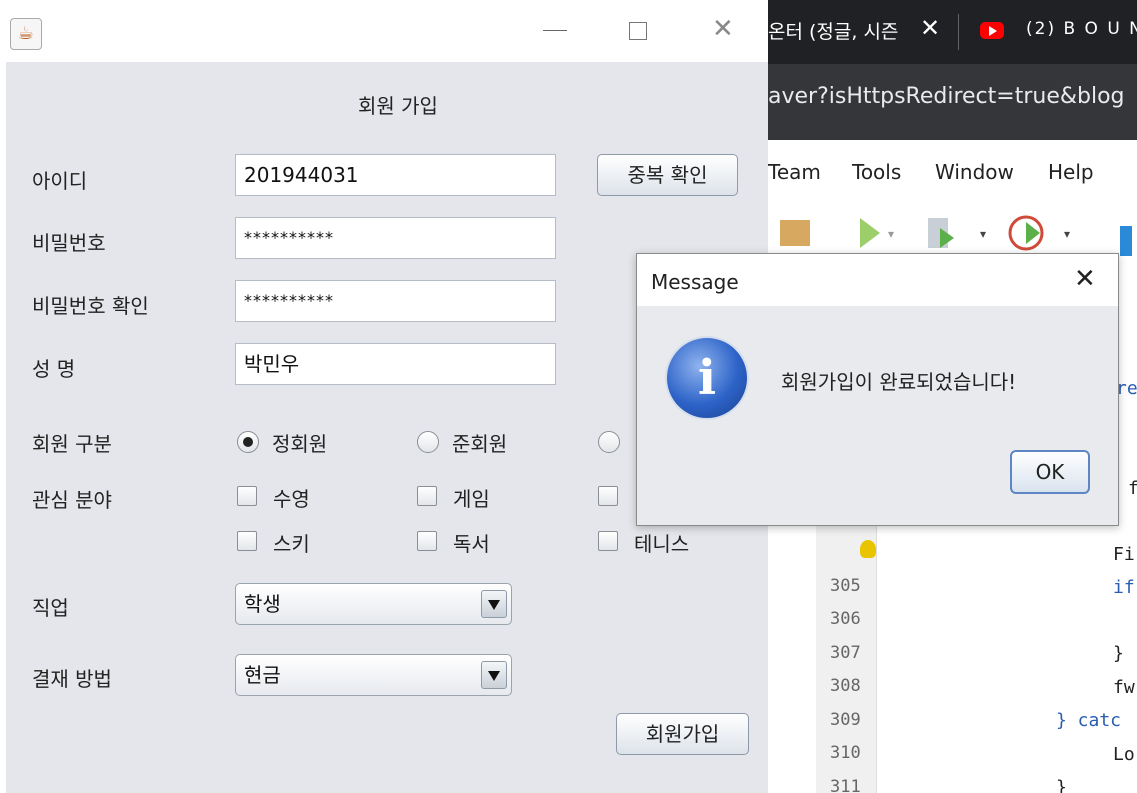 Image resolution: width=1137 pixels, height=793 pixels. What do you see at coordinates (876, 172) in the screenshot?
I see `menu-tools: Tools` at bounding box center [876, 172].